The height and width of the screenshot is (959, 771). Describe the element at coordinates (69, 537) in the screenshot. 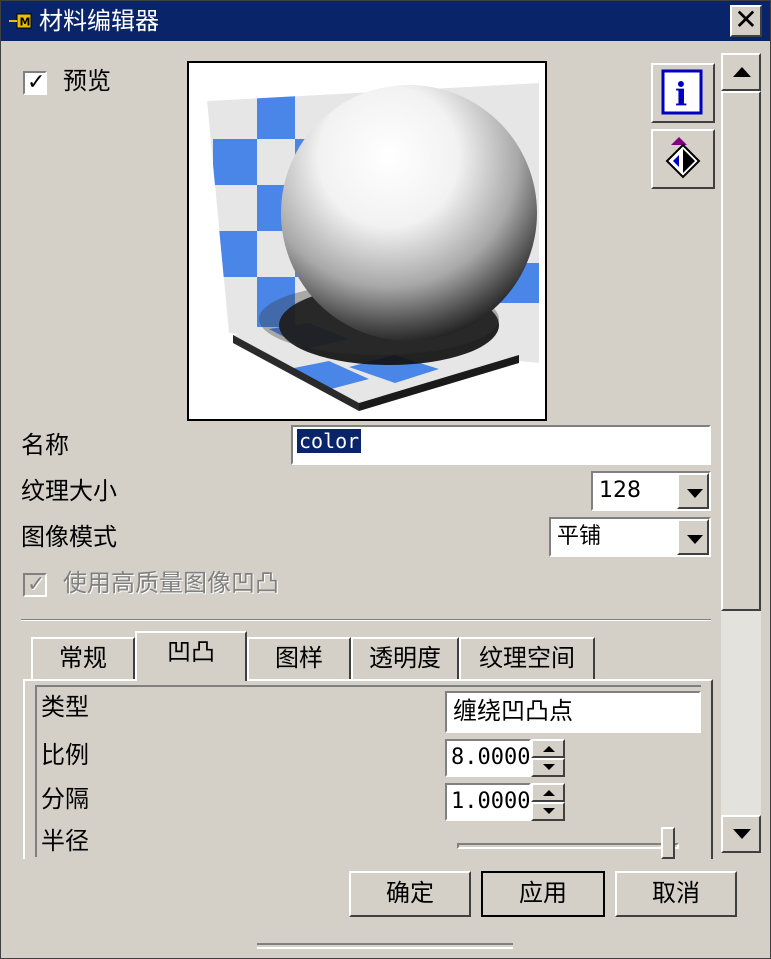

I see `image-mode-label: 图像模式` at that location.